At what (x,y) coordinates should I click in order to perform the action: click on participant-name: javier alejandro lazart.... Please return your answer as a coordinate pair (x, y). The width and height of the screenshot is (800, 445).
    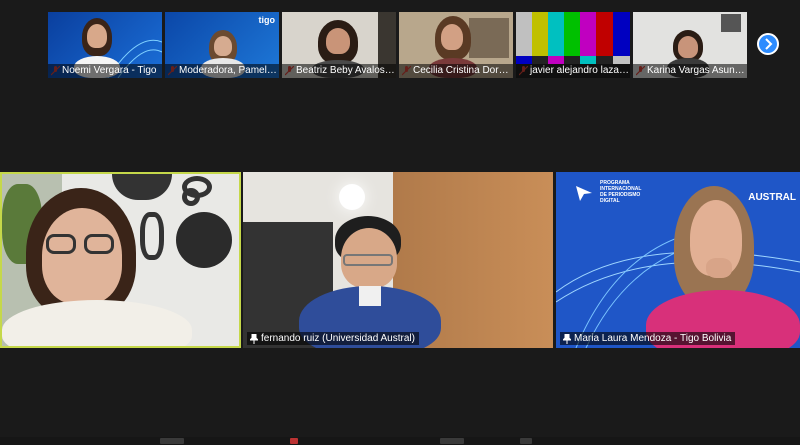
    Looking at the image, I should click on (573, 71).